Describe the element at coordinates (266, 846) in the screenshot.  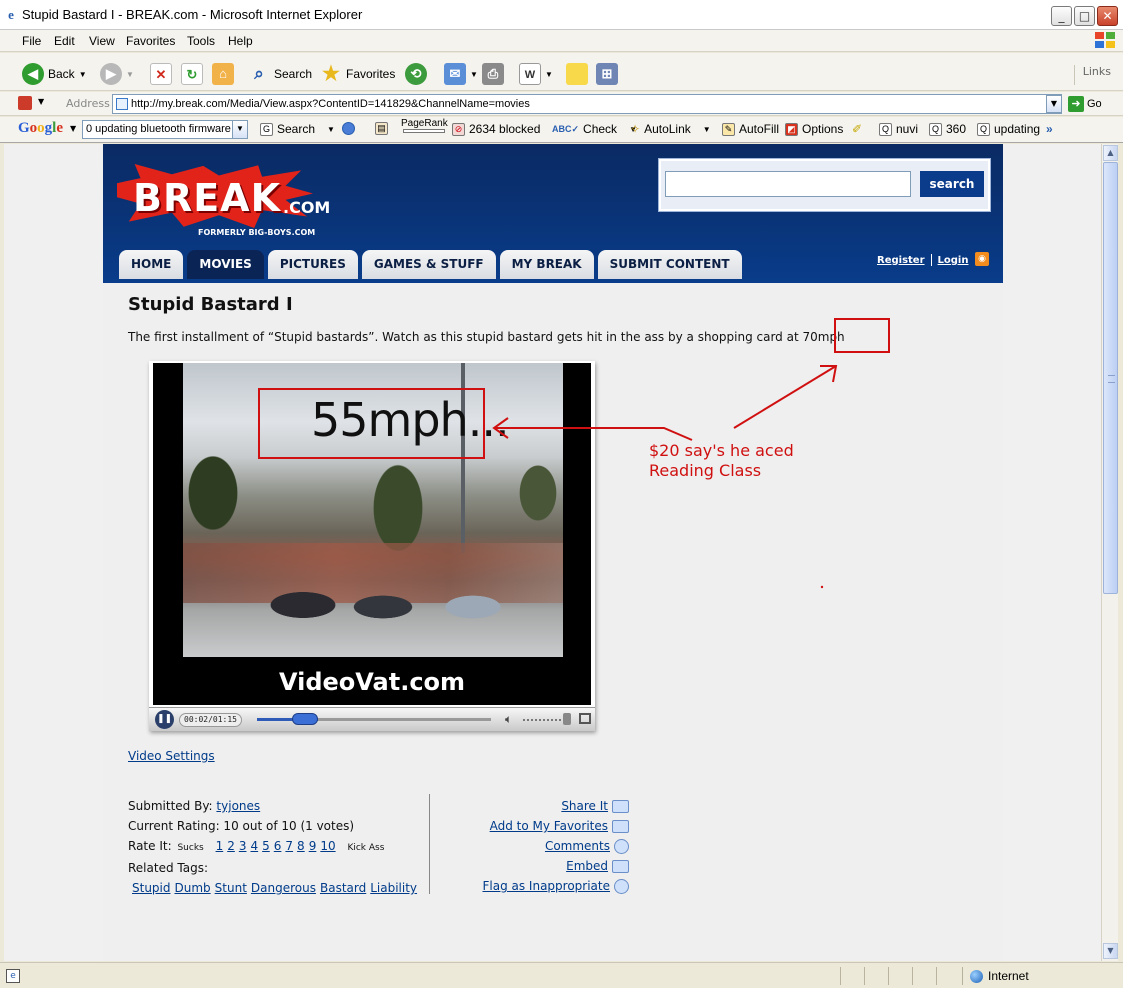
I see `rate-5: 5` at that location.